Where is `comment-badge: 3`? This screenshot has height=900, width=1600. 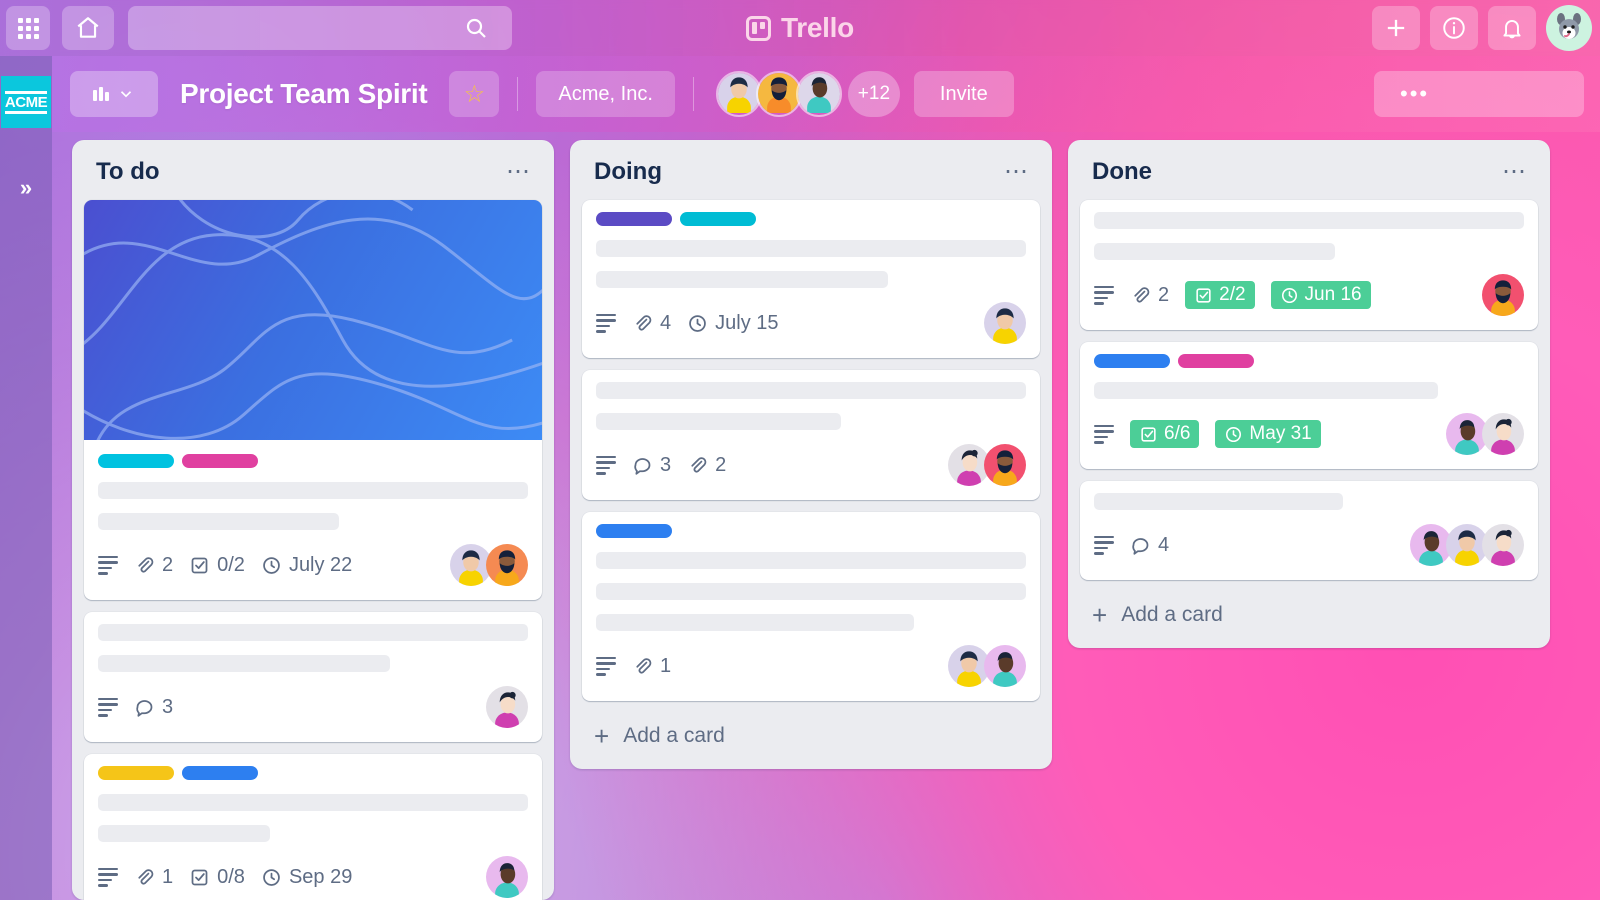
comment-badge: 3 is located at coordinates (651, 465).